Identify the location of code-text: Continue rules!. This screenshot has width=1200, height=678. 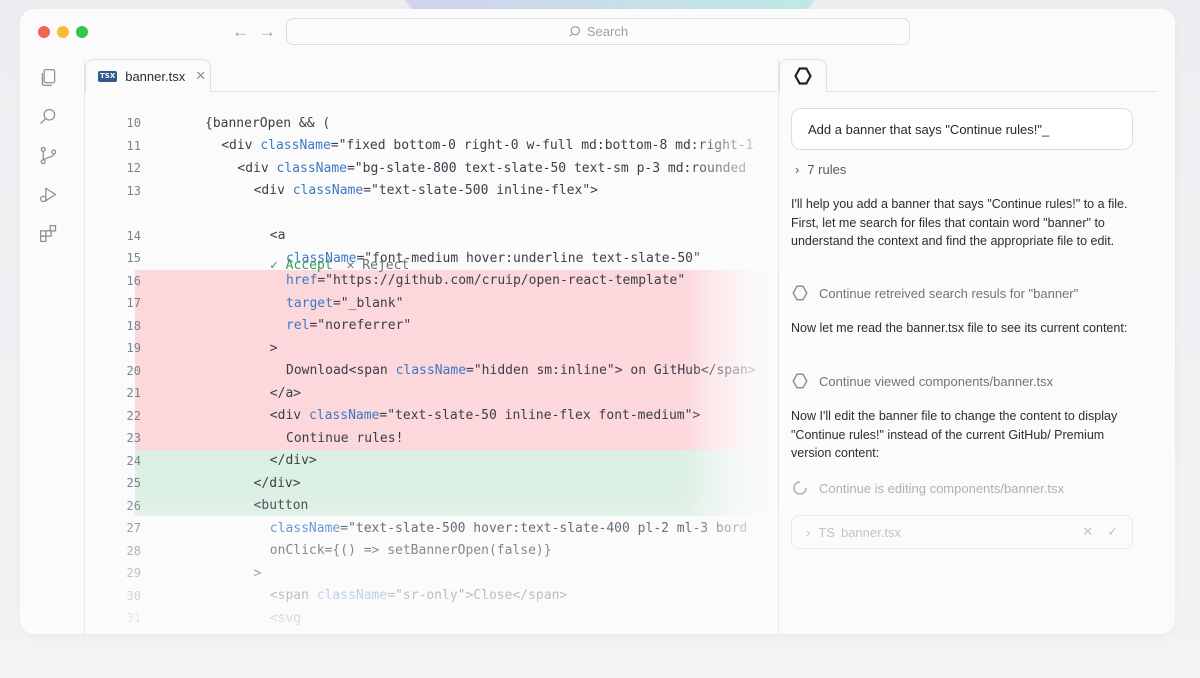
(345, 438).